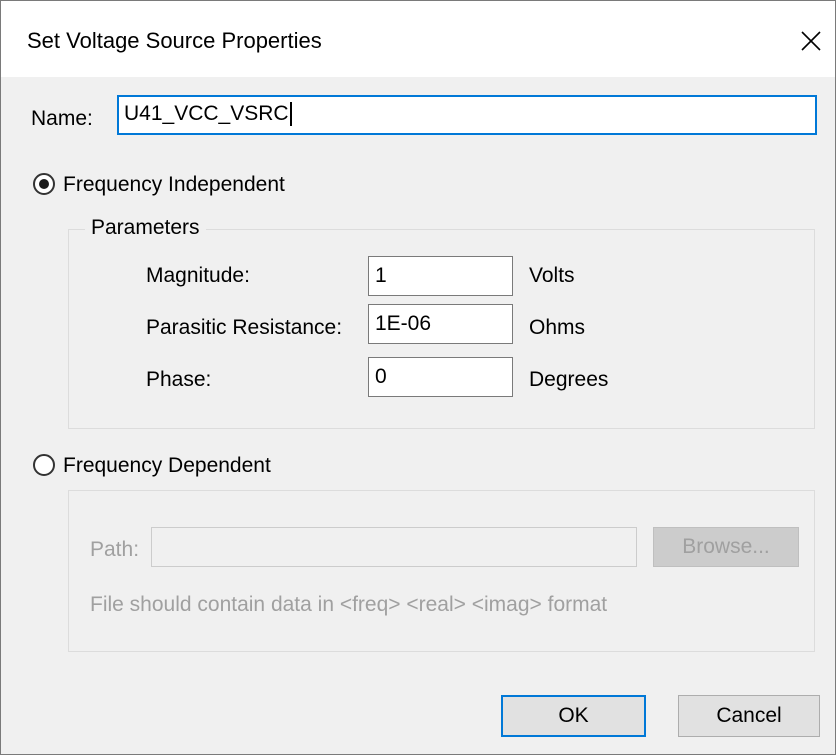 This screenshot has width=836, height=755. I want to click on ok-button: OK, so click(573, 716).